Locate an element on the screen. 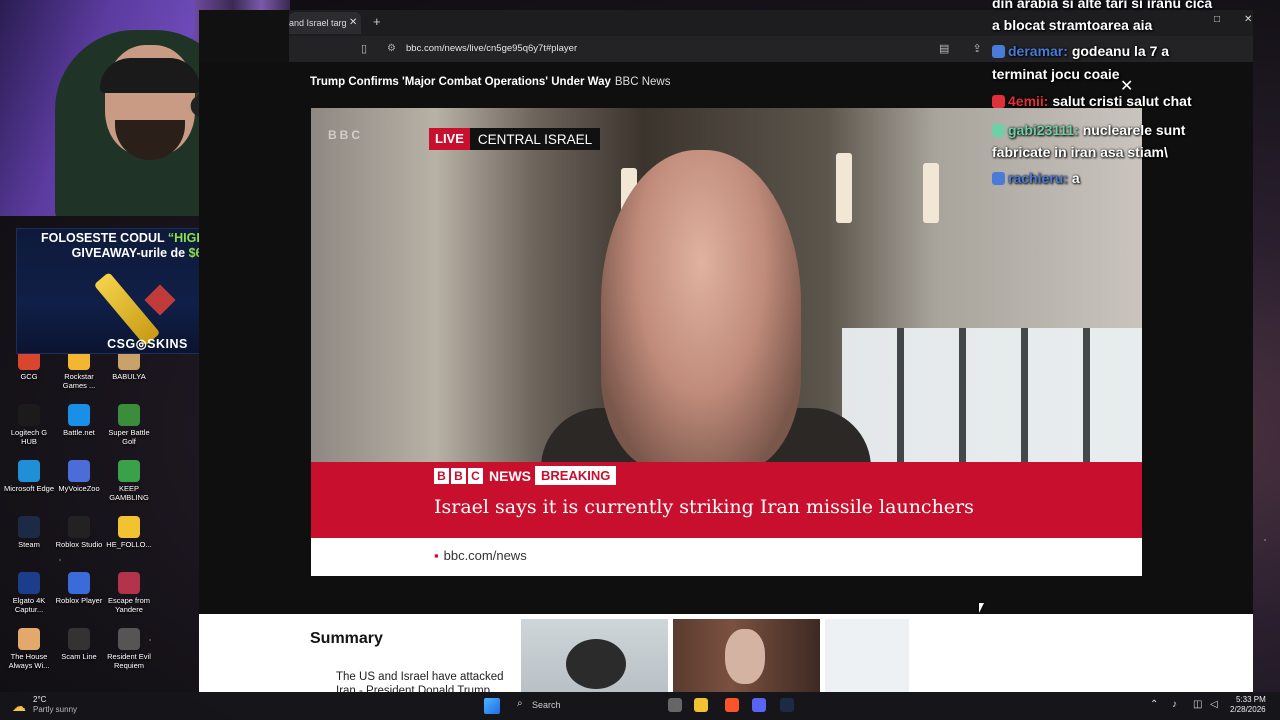 This screenshot has height=720, width=1280. clock-time: 5:33 PM is located at coordinates (1251, 699).